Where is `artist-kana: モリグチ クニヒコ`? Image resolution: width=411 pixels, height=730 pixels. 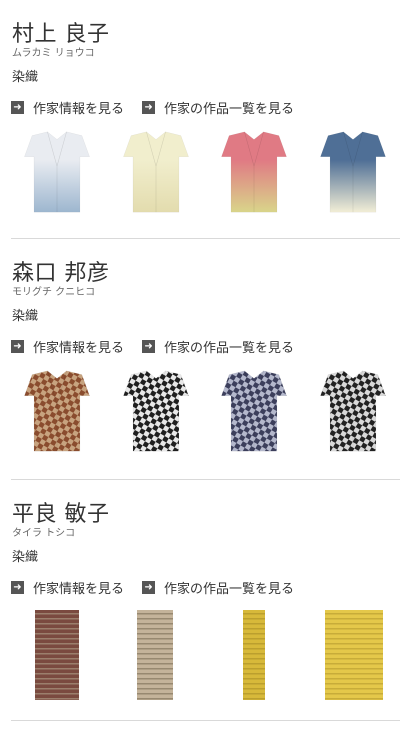 artist-kana: モリグチ クニヒコ is located at coordinates (54, 292).